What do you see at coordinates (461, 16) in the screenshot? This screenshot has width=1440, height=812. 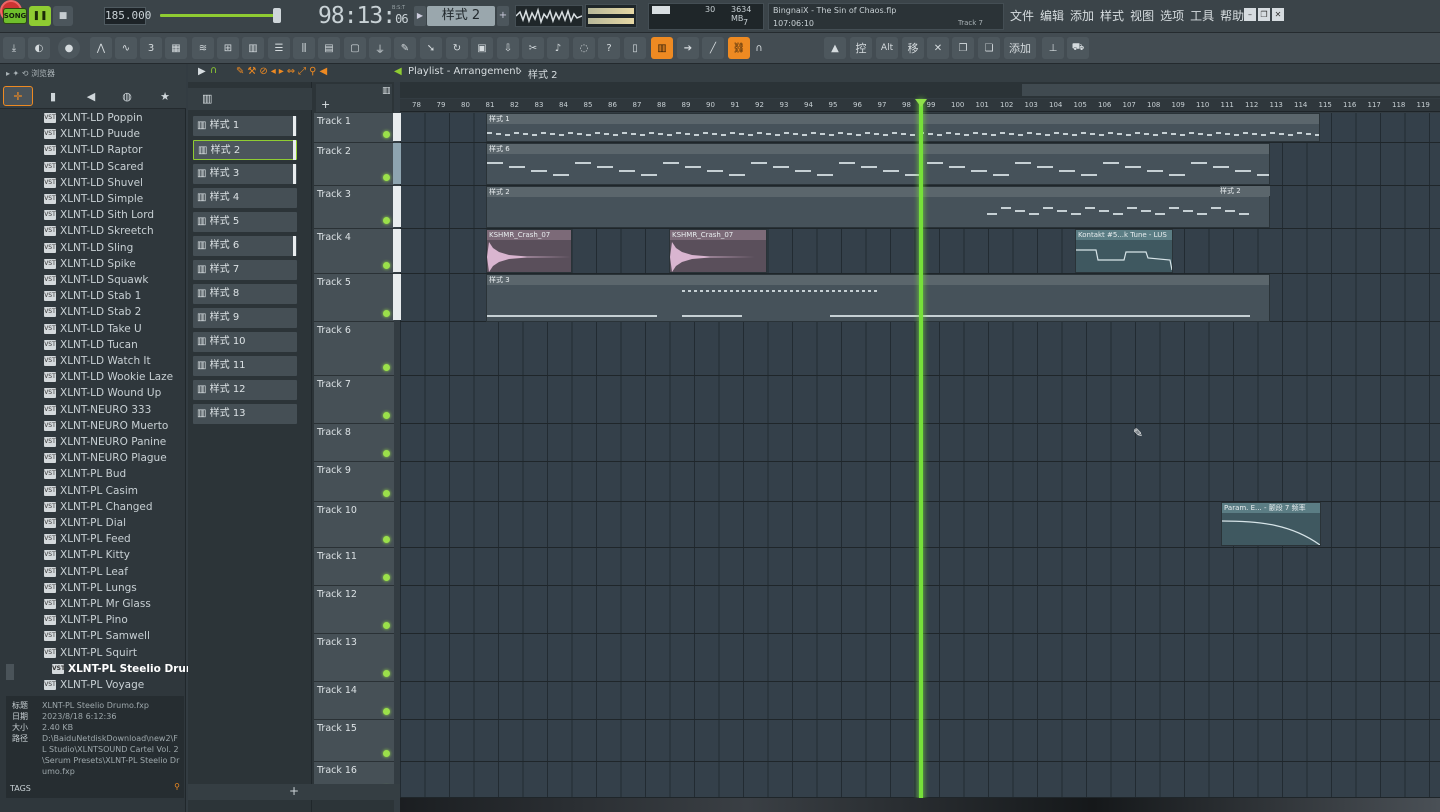 I see `pattern-selector: 样式 2` at bounding box center [461, 16].